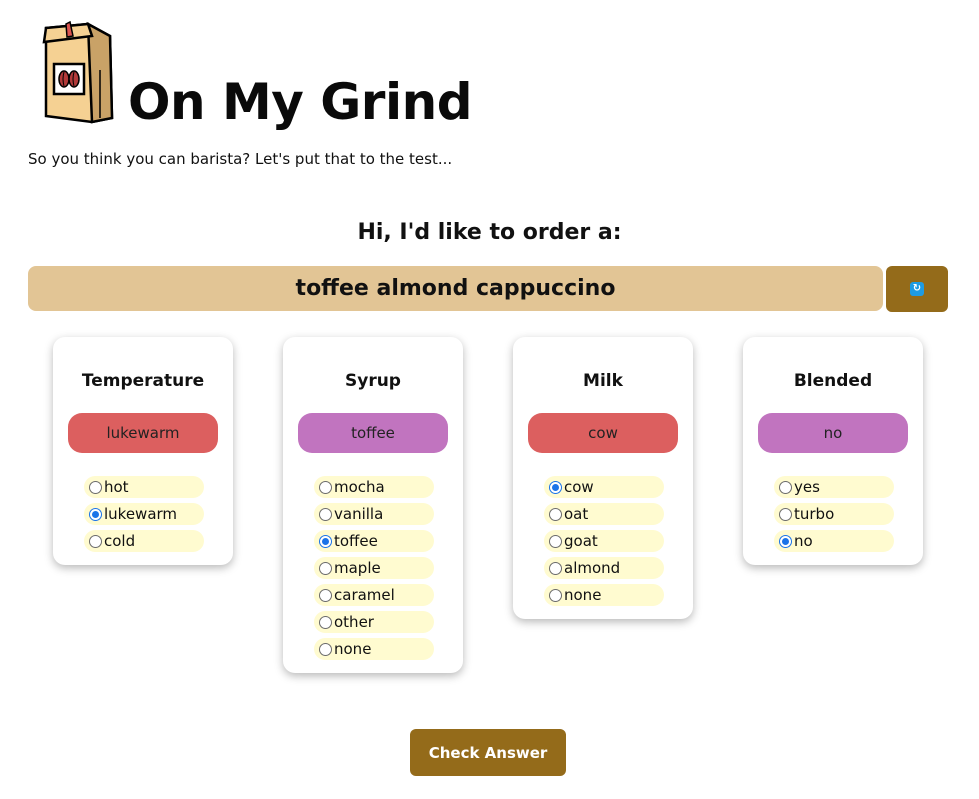 The width and height of the screenshot is (979, 799). Describe the element at coordinates (357, 568) in the screenshot. I see `option-label: maple` at that location.